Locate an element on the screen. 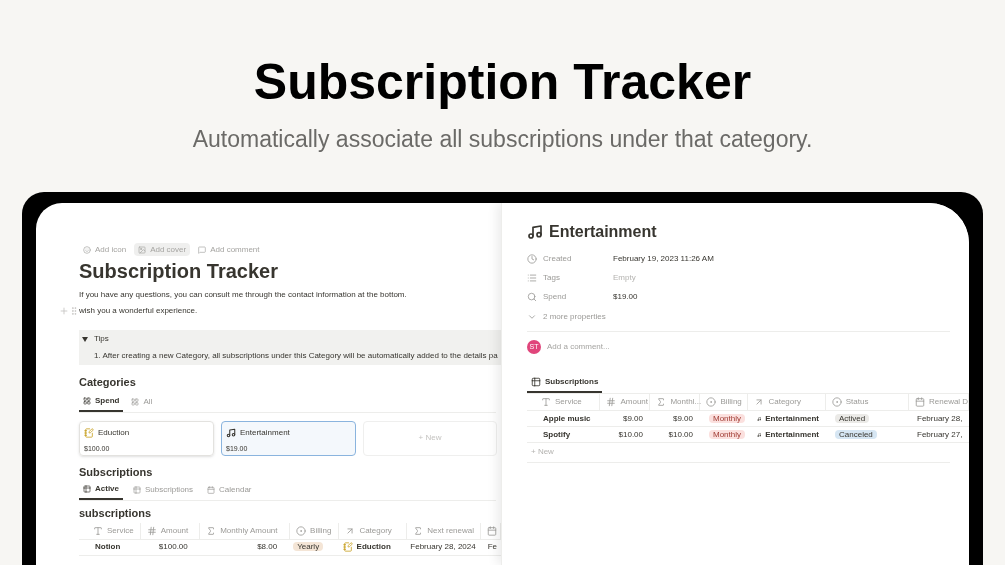 The width and height of the screenshot is (1005, 565). column-header: Status is located at coordinates (857, 402).